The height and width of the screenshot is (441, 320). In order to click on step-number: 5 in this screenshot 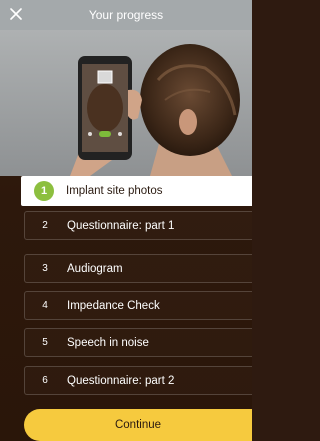, I will do `click(45, 342)`.